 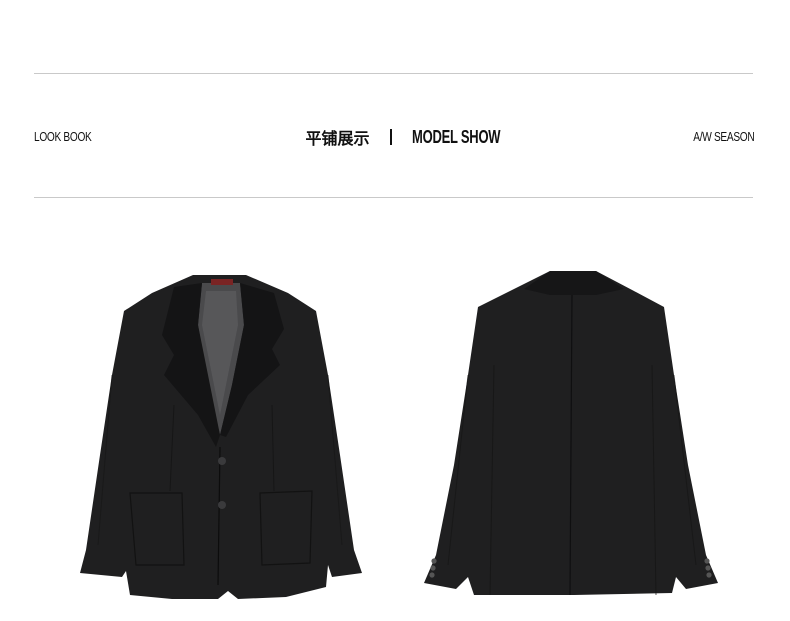 I want to click on bottom-divider, so click(x=393, y=197).